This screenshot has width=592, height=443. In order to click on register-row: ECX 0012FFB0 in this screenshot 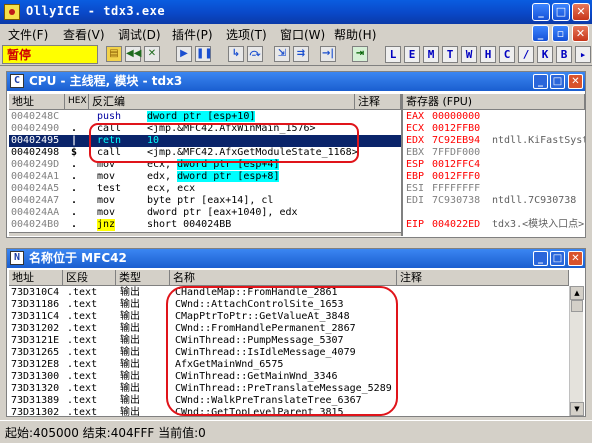, I will do `click(495, 129)`.